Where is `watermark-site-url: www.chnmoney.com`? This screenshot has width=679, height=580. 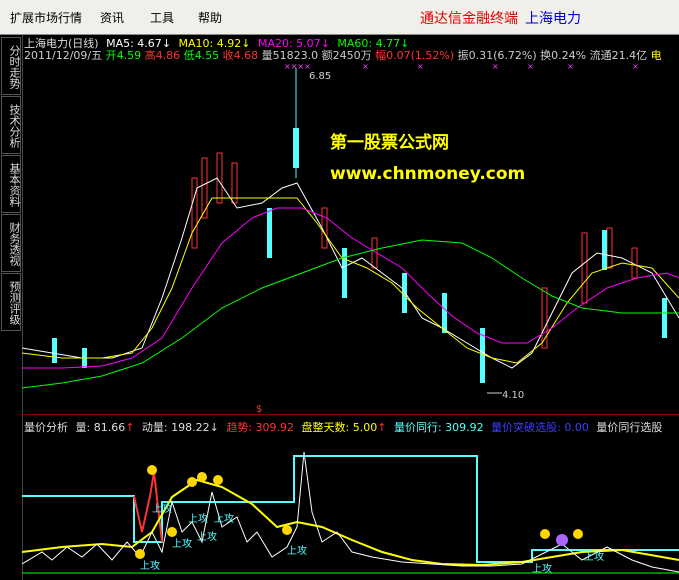
watermark-site-url: www.chnmoney.com is located at coordinates (428, 174).